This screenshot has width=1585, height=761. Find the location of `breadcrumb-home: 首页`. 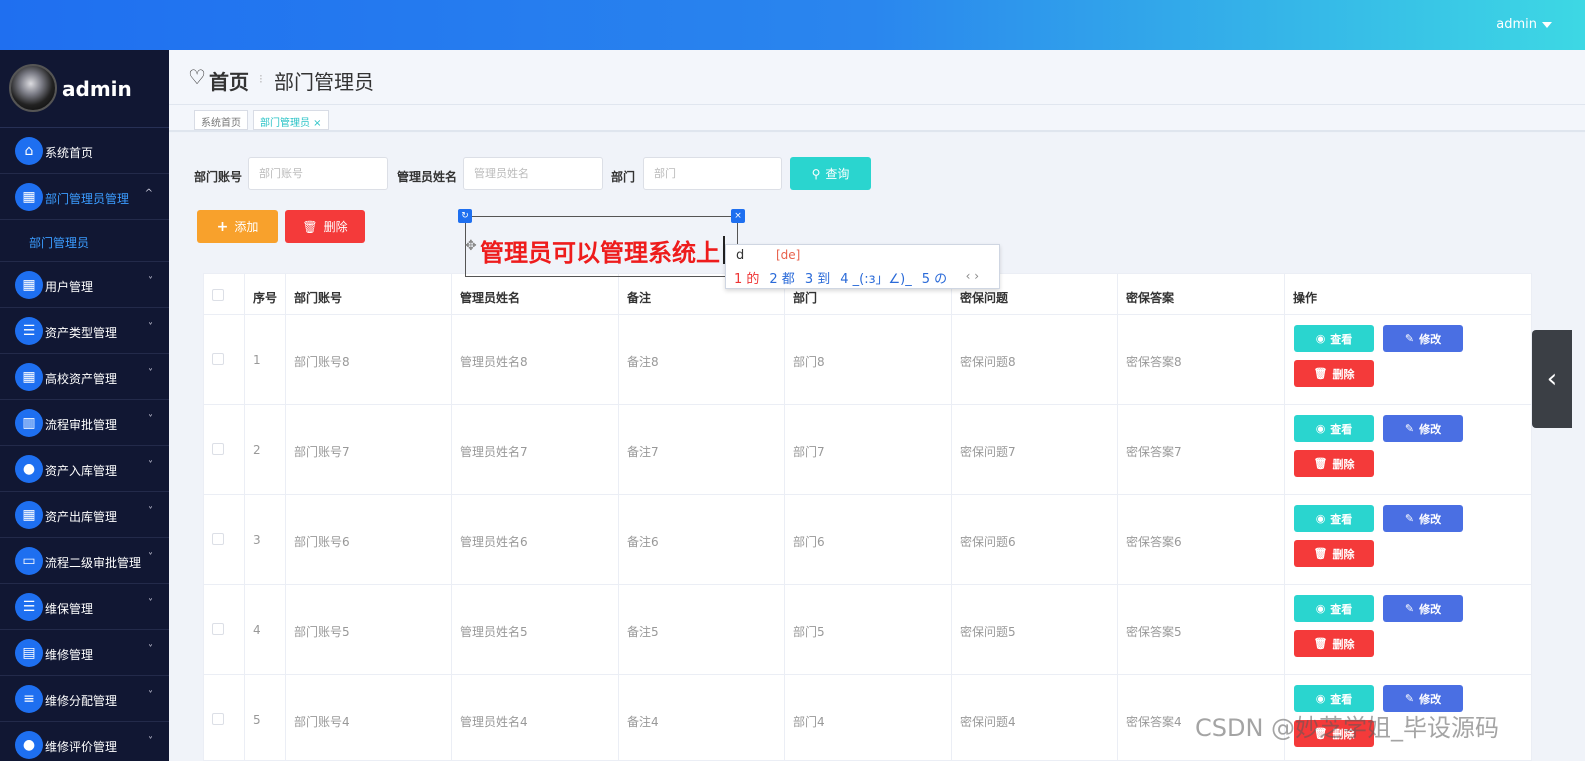

breadcrumb-home: 首页 is located at coordinates (229, 80).